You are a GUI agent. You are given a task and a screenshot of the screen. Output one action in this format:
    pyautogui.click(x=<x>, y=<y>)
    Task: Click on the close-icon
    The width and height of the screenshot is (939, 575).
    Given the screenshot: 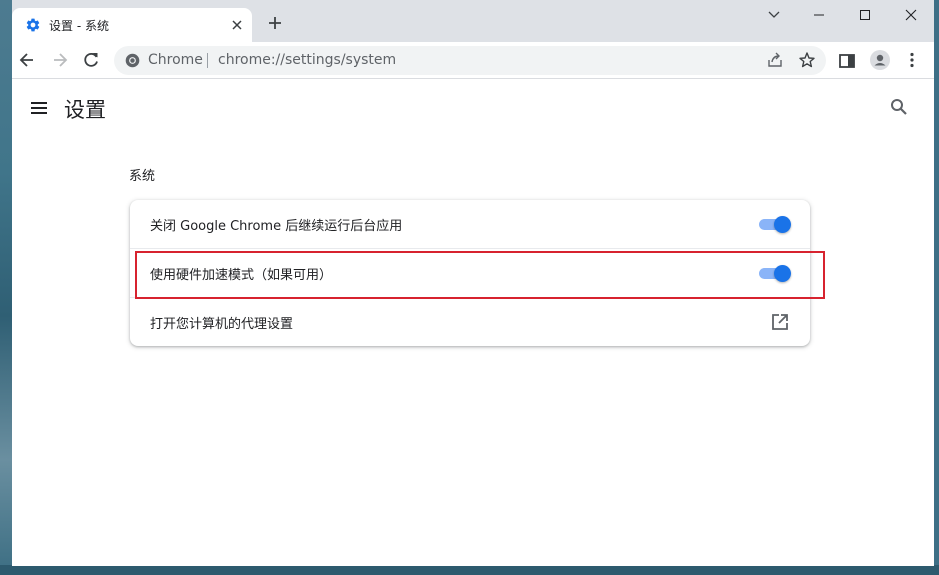 What is the action you would take?
    pyautogui.click(x=911, y=15)
    